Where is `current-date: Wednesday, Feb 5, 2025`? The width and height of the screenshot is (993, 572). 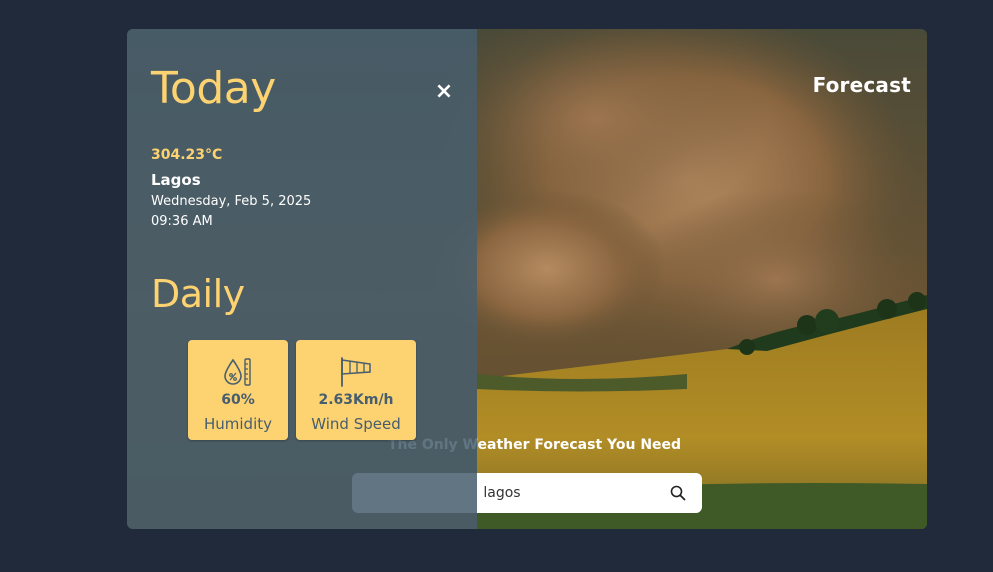 current-date: Wednesday, Feb 5, 2025 is located at coordinates (231, 201).